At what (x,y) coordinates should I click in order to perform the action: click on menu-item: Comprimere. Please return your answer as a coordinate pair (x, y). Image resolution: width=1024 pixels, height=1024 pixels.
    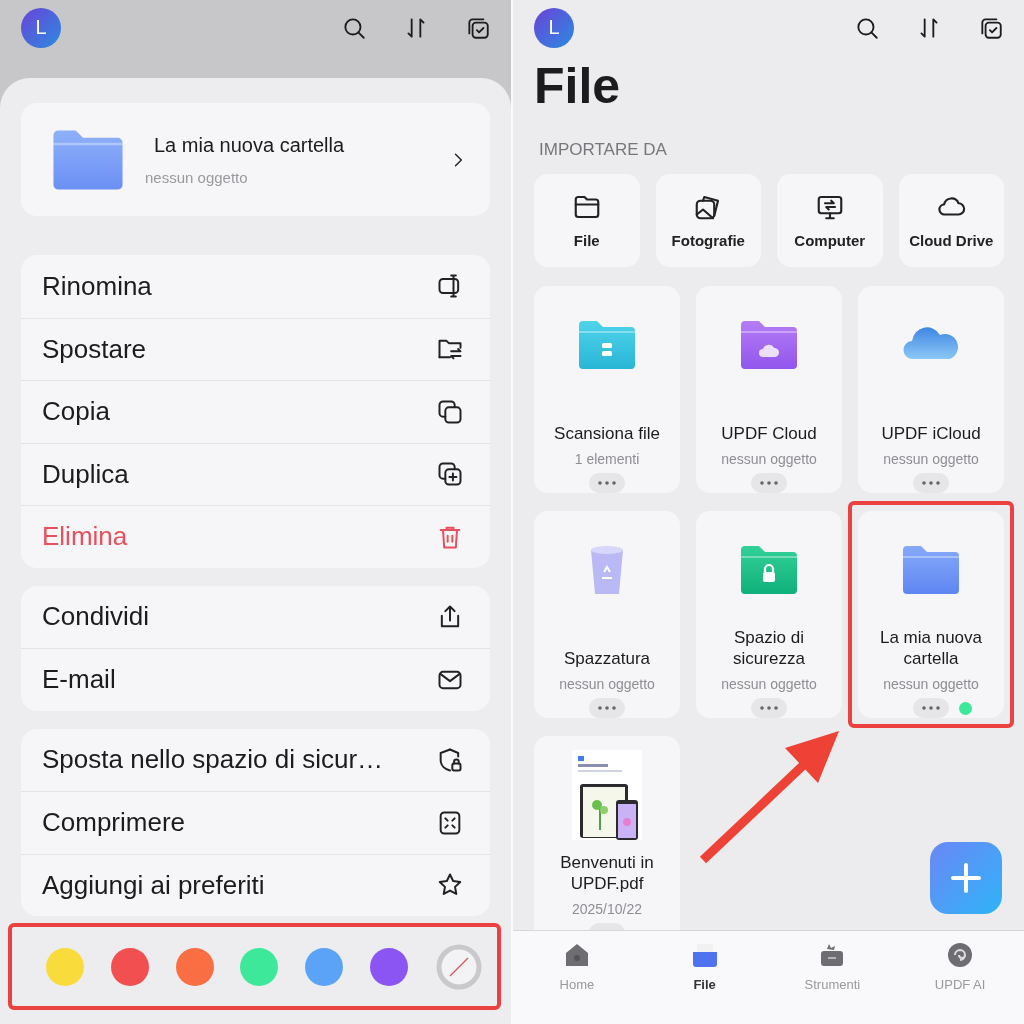
    Looking at the image, I should click on (255, 822).